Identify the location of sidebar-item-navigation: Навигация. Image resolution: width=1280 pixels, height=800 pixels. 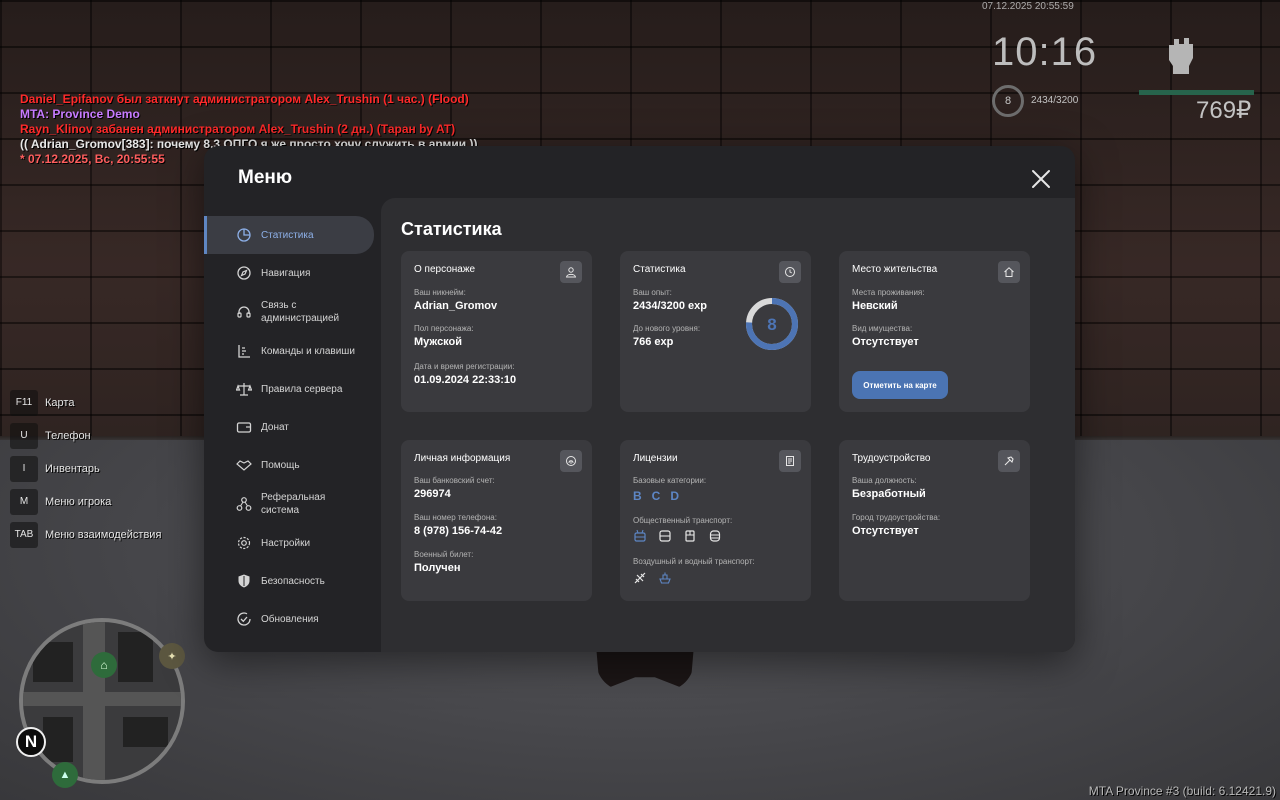
(289, 273).